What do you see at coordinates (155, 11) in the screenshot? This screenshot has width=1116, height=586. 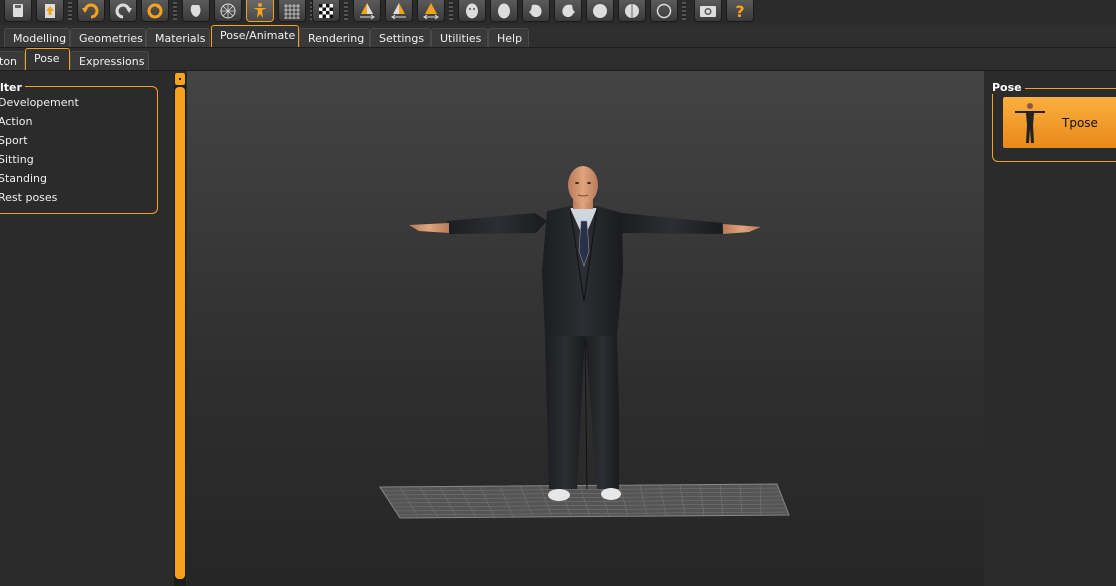 I see `reset-icon` at bounding box center [155, 11].